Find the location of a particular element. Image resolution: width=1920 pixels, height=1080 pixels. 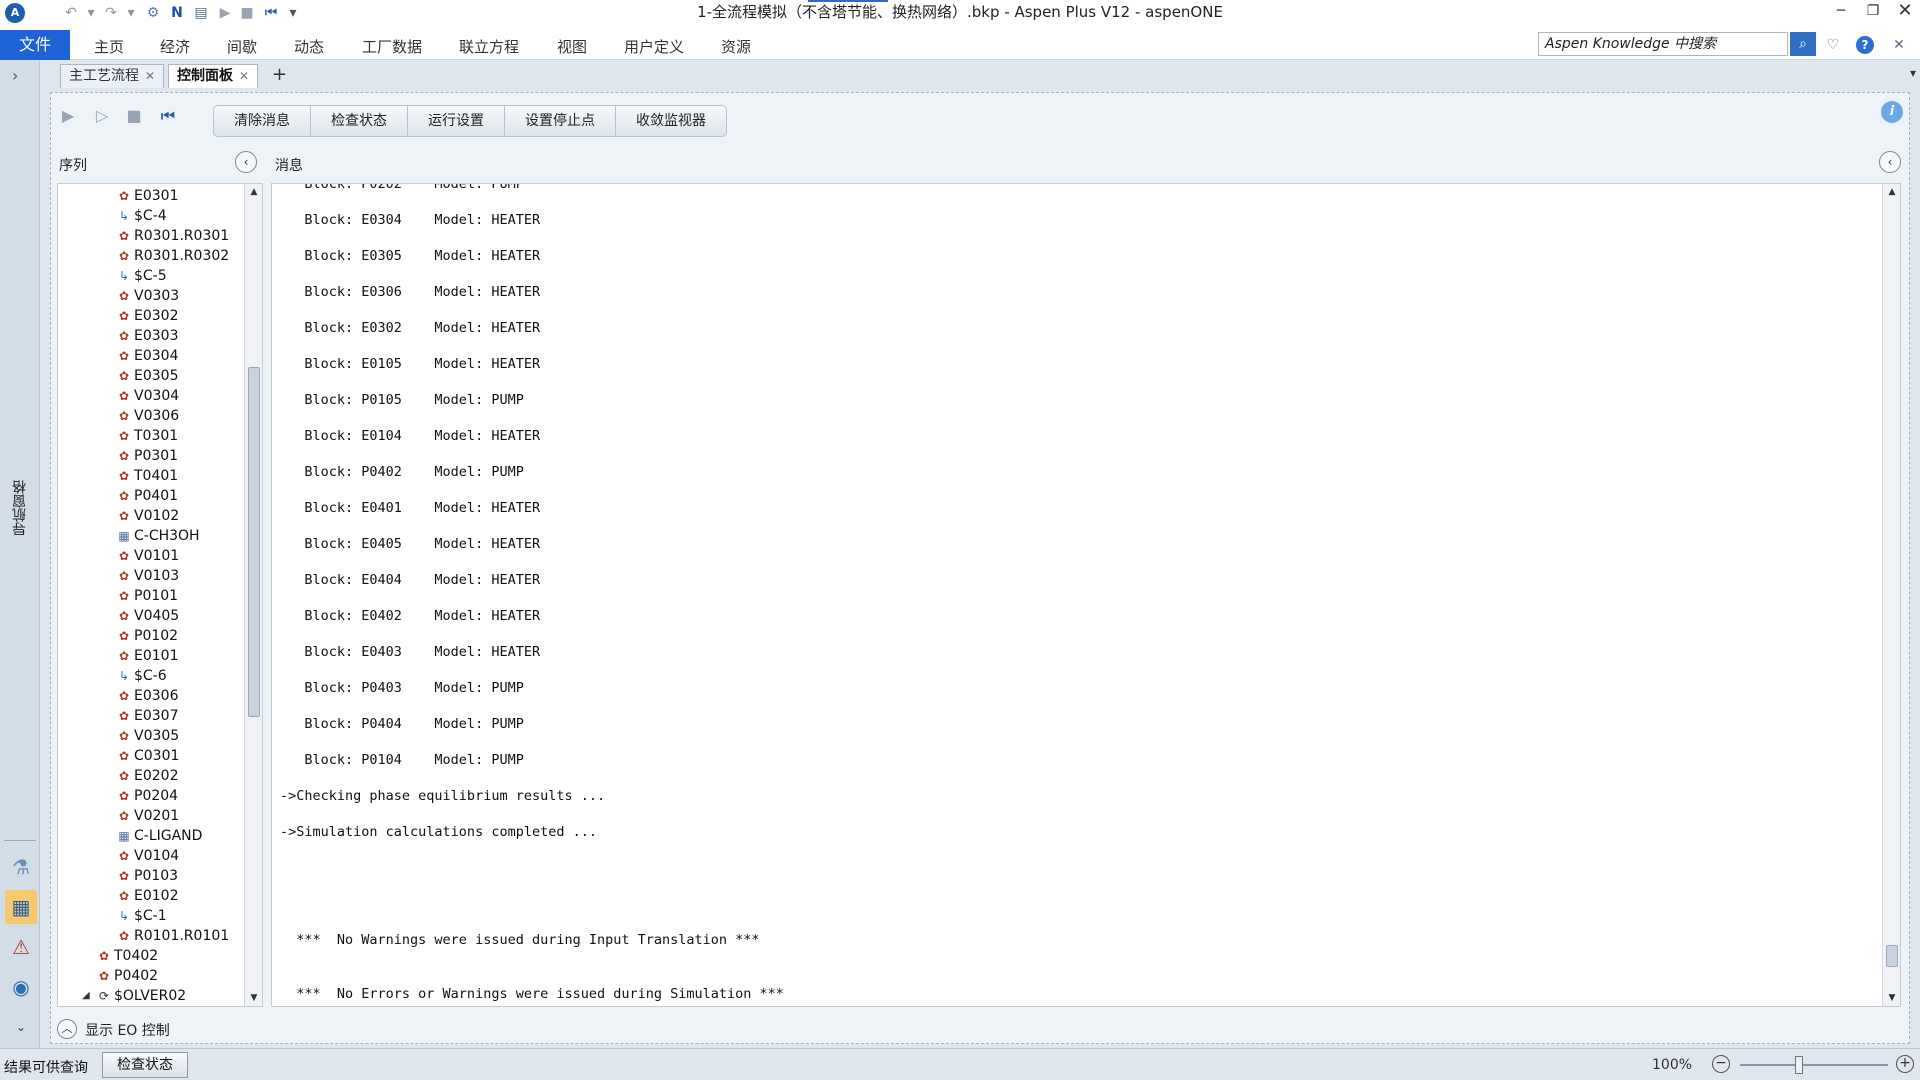

sequence-item: ✿ T0402 is located at coordinates (127, 956).